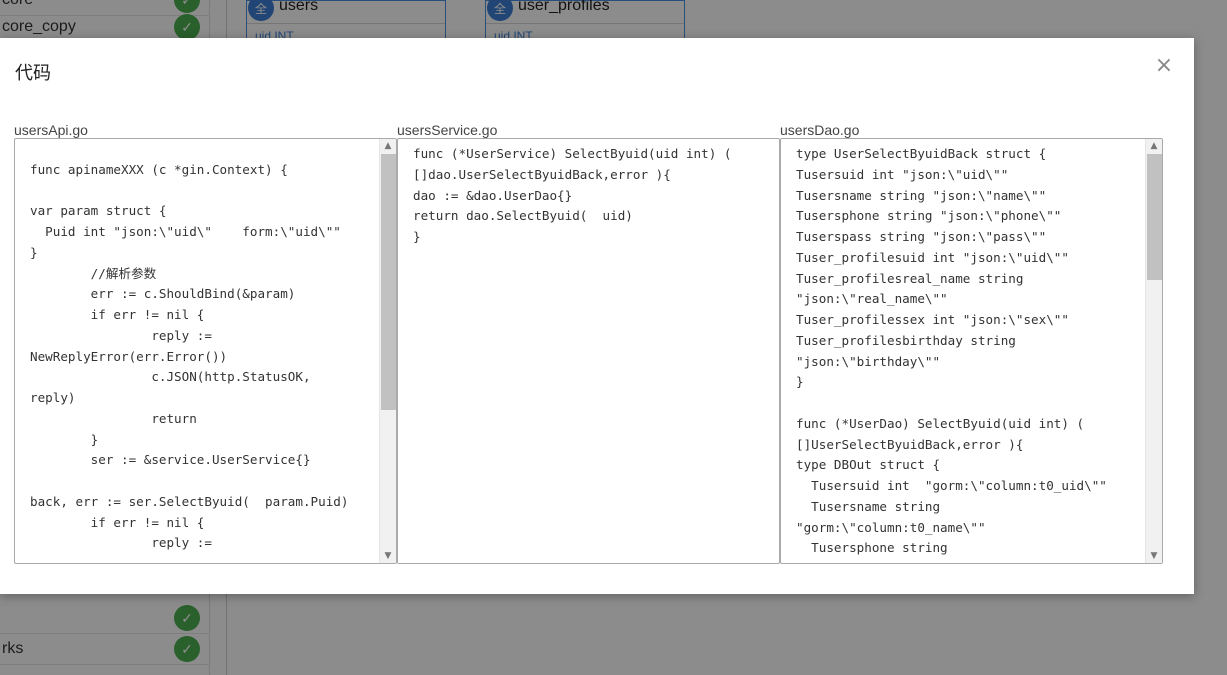 The height and width of the screenshot is (675, 1227). What do you see at coordinates (921, 195) in the screenshot?
I see `code-line: Tusersname string "json:\"name\""` at bounding box center [921, 195].